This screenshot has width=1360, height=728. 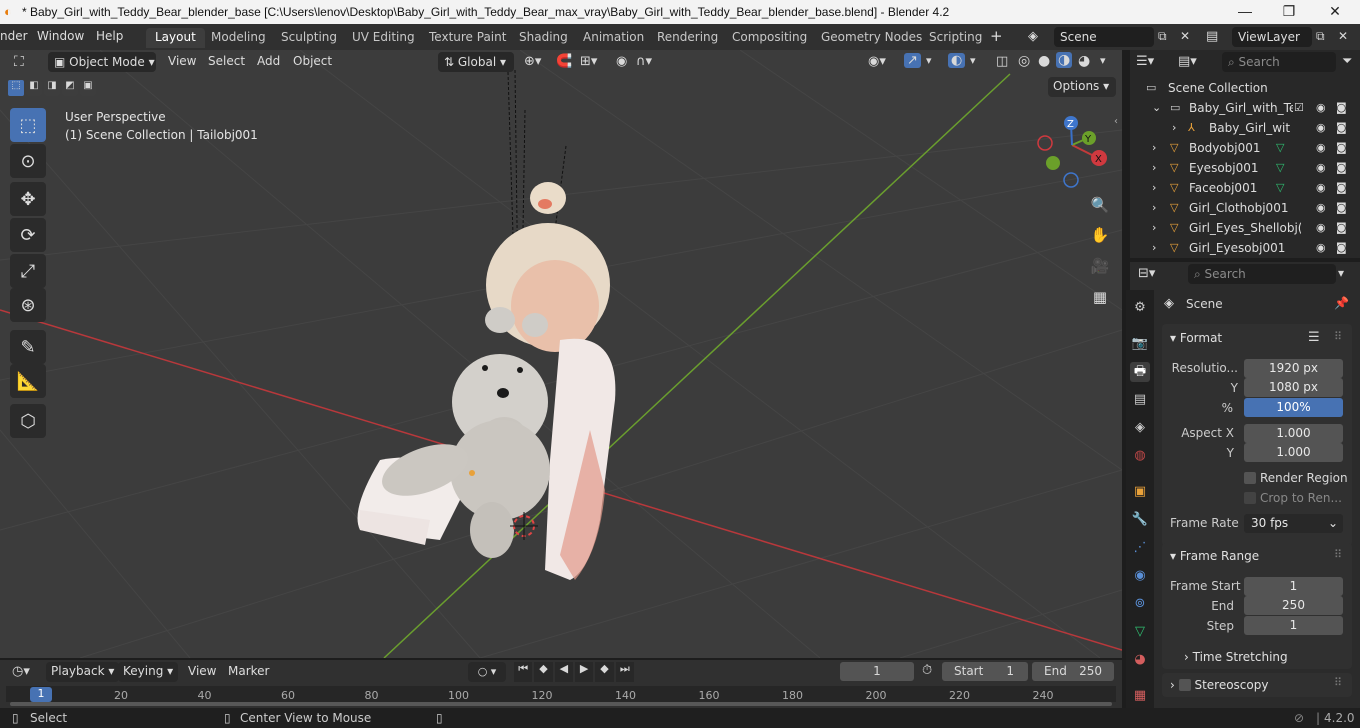 What do you see at coordinates (1293, 605) in the screenshot?
I see `frame-end-field: 250` at bounding box center [1293, 605].